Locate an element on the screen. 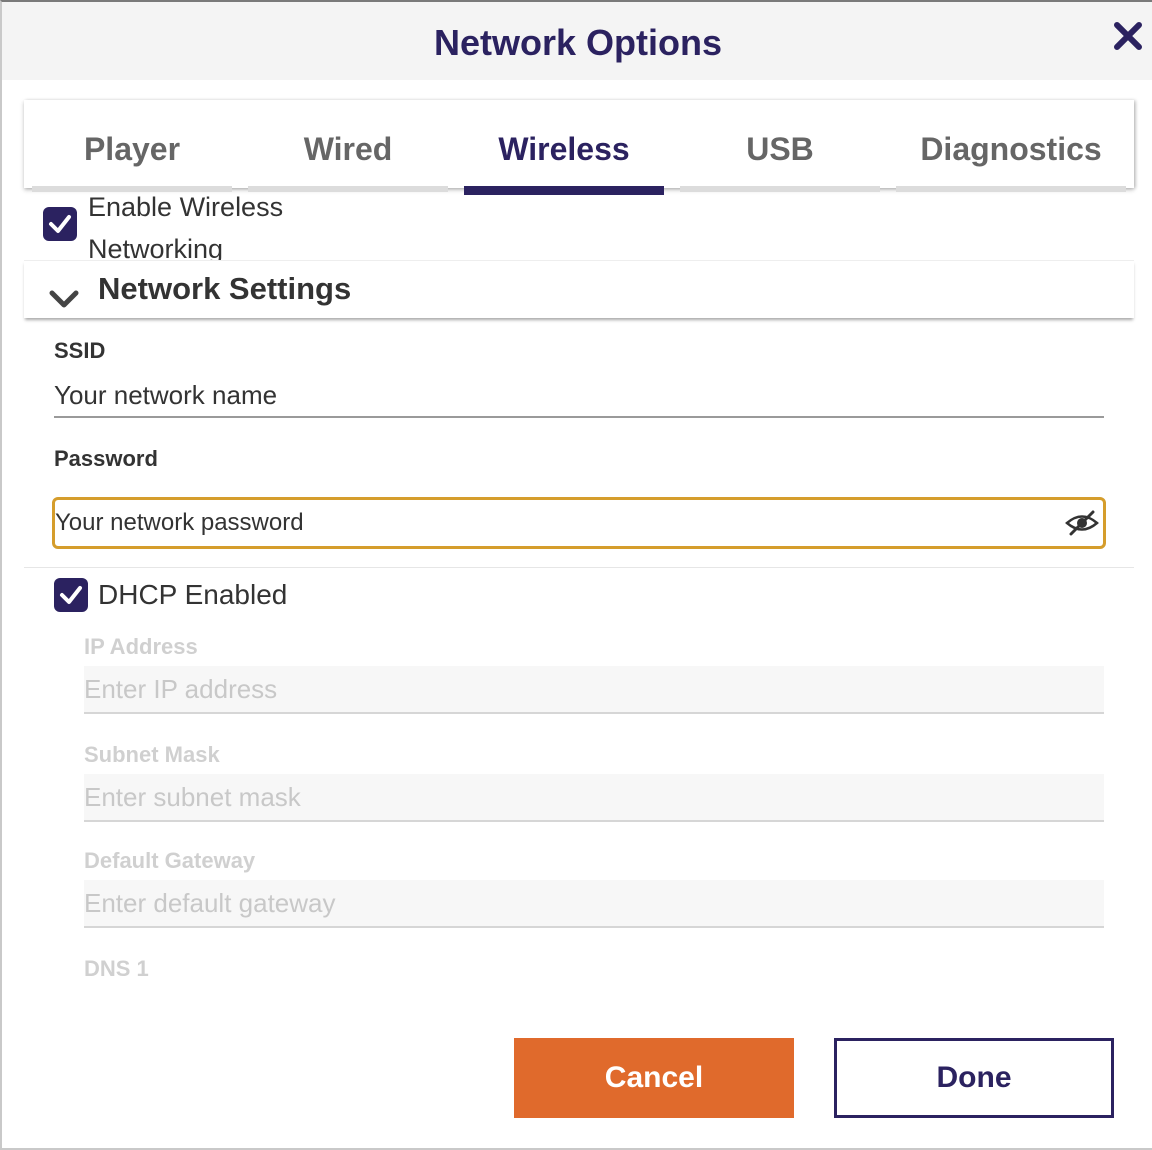 The width and height of the screenshot is (1152, 1150). password-label: Password is located at coordinates (106, 458).